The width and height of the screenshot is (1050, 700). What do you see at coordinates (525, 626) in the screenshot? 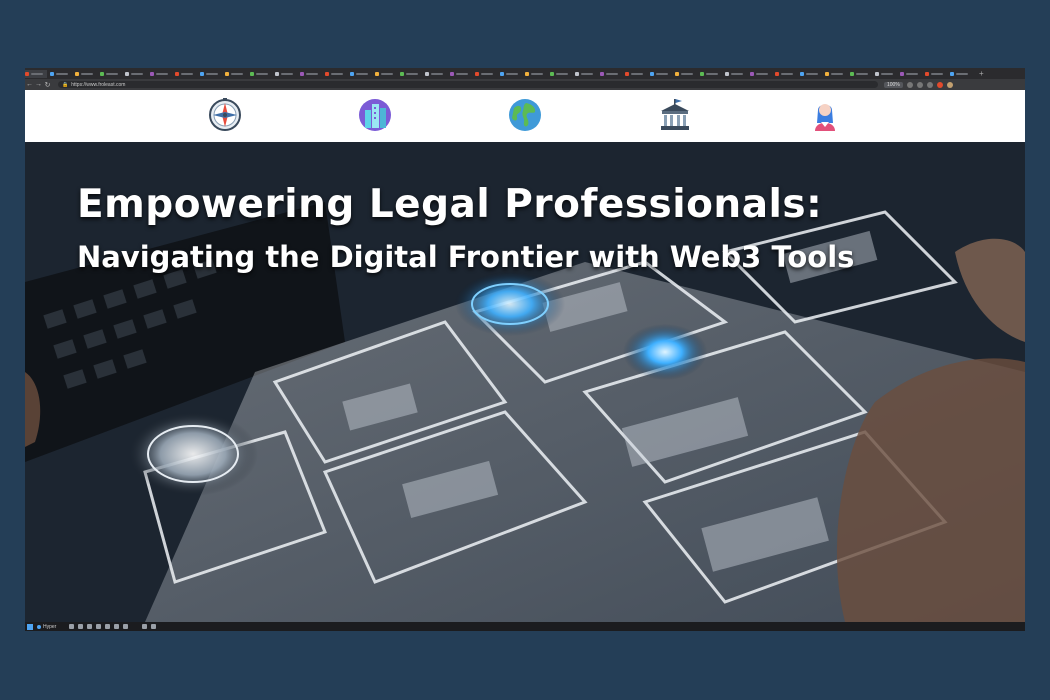
I see `os-taskbar: Hyper` at bounding box center [525, 626].